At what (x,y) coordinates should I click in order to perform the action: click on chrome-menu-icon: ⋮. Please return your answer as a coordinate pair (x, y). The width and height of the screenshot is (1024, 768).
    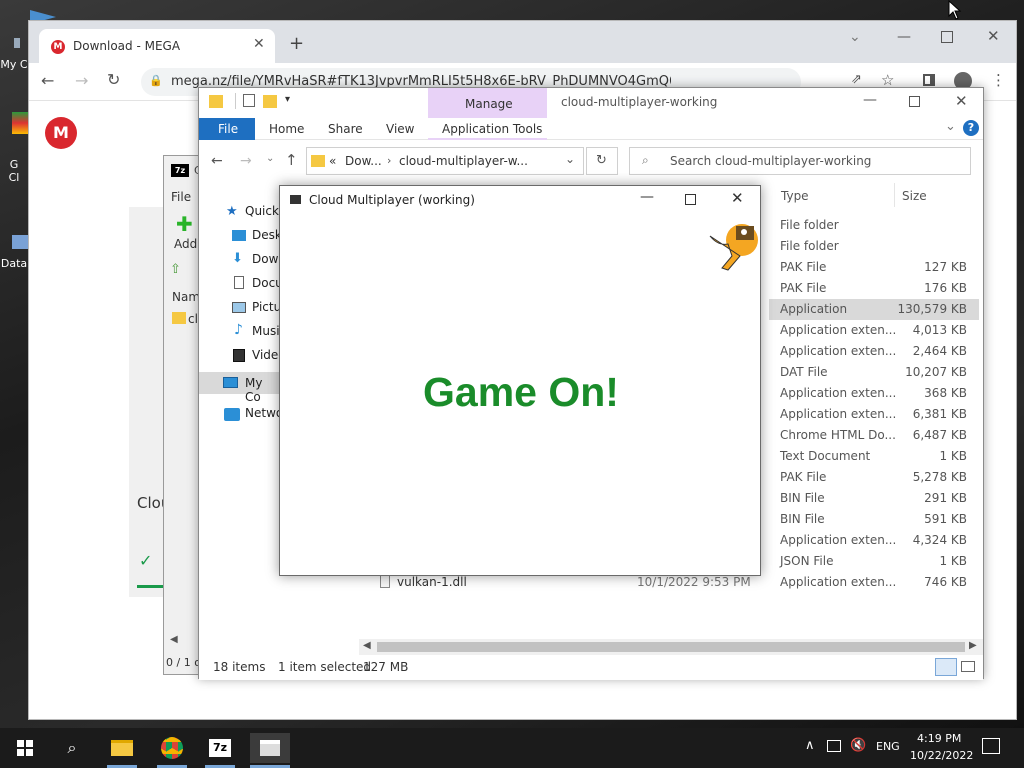
    Looking at the image, I should click on (998, 80).